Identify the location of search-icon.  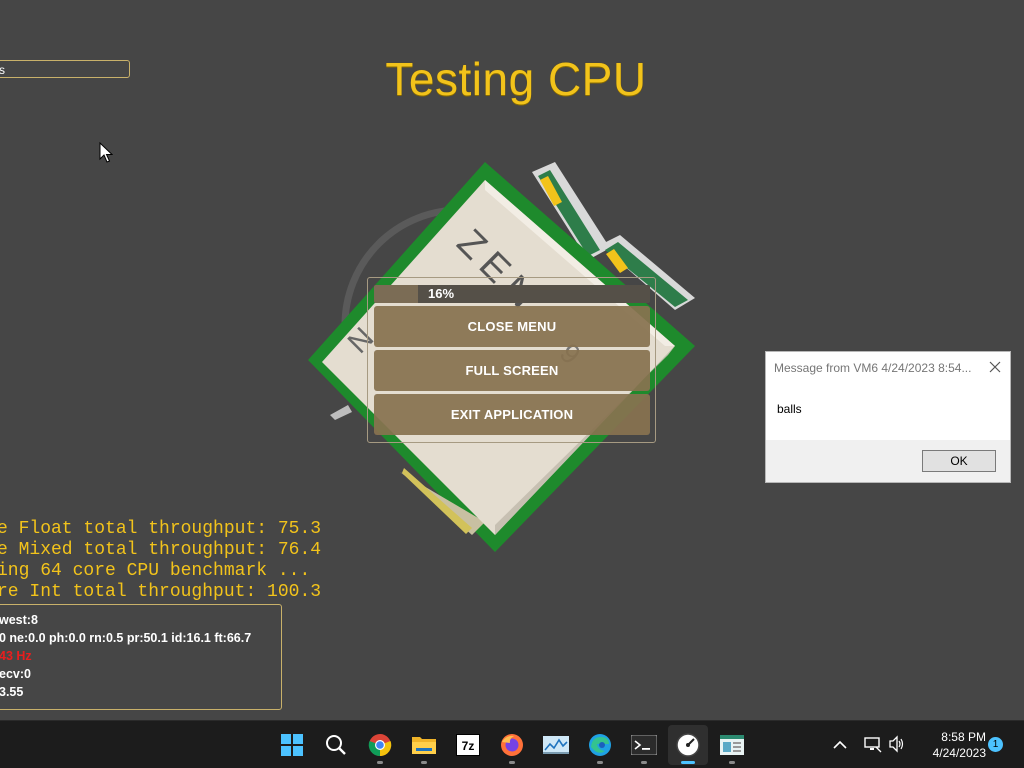
(336, 745).